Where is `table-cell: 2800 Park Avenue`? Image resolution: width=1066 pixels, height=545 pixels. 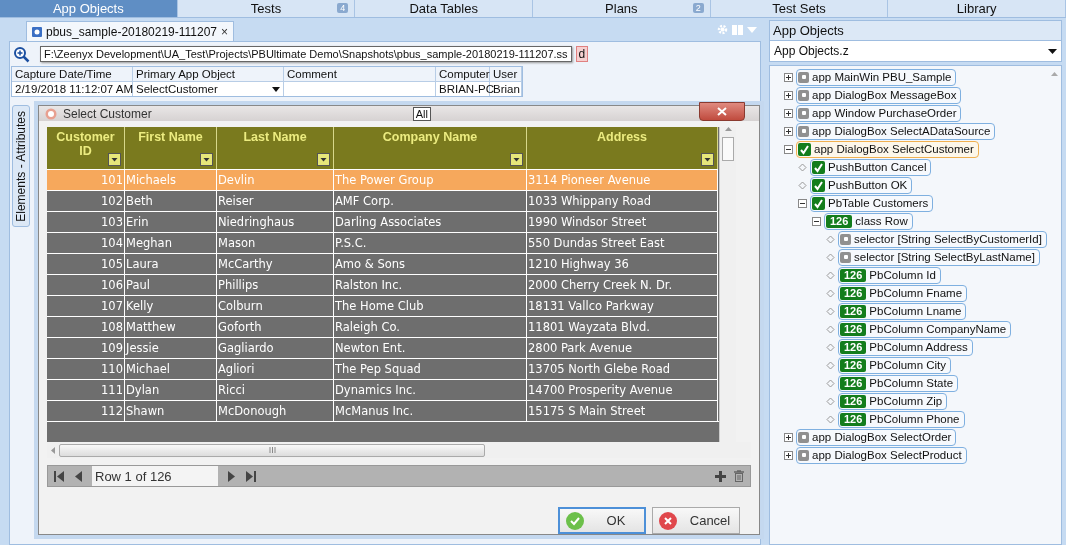 table-cell: 2800 Park Avenue is located at coordinates (622, 347).